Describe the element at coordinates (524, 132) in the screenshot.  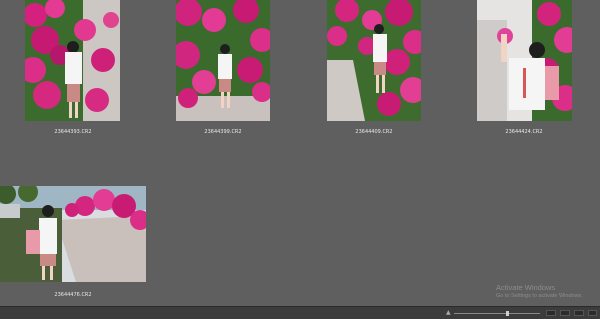
I see `thumbnail-filename: 23644424.CR2` at that location.